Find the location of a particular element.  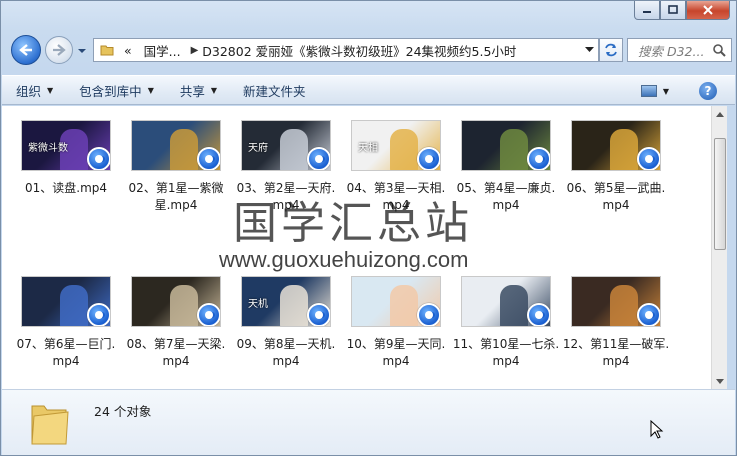

breadcrumb-current-folder: D32802 爱丽娅《紫微斗数初级班》24集视频约5.5小时 is located at coordinates (391, 50).